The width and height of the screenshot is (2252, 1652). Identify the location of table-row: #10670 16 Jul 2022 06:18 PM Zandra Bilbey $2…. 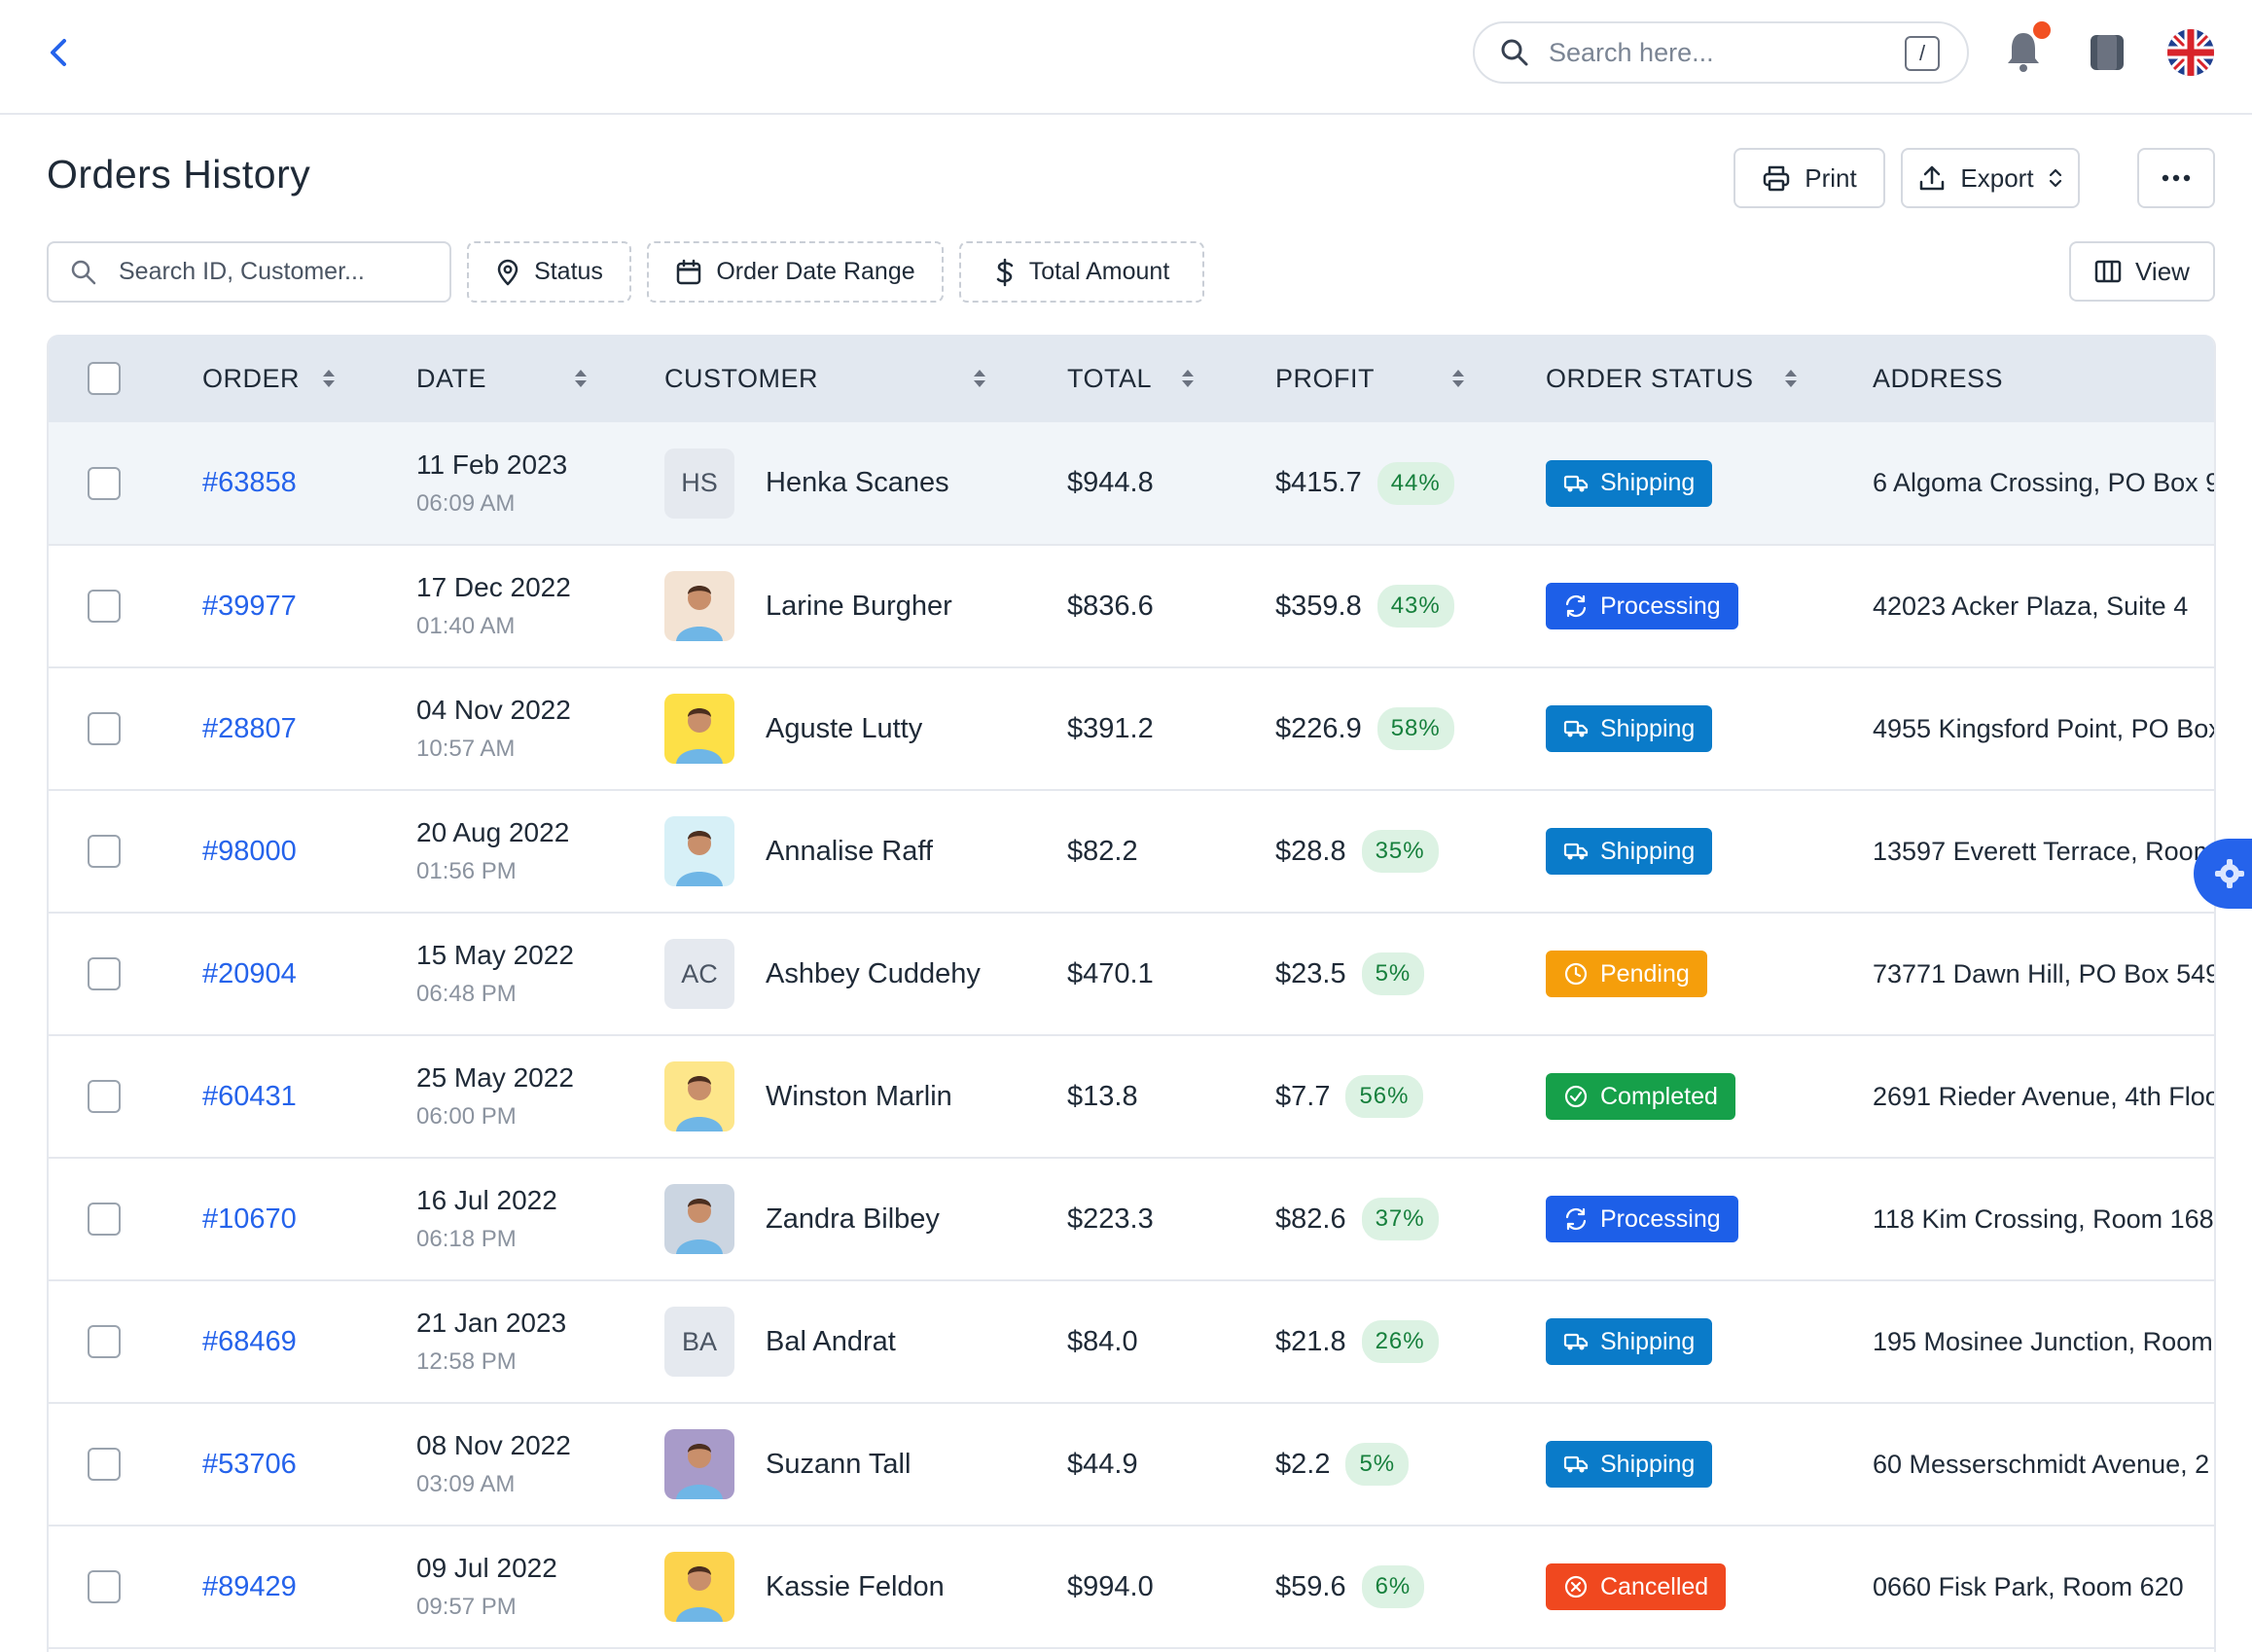
(1132, 1219).